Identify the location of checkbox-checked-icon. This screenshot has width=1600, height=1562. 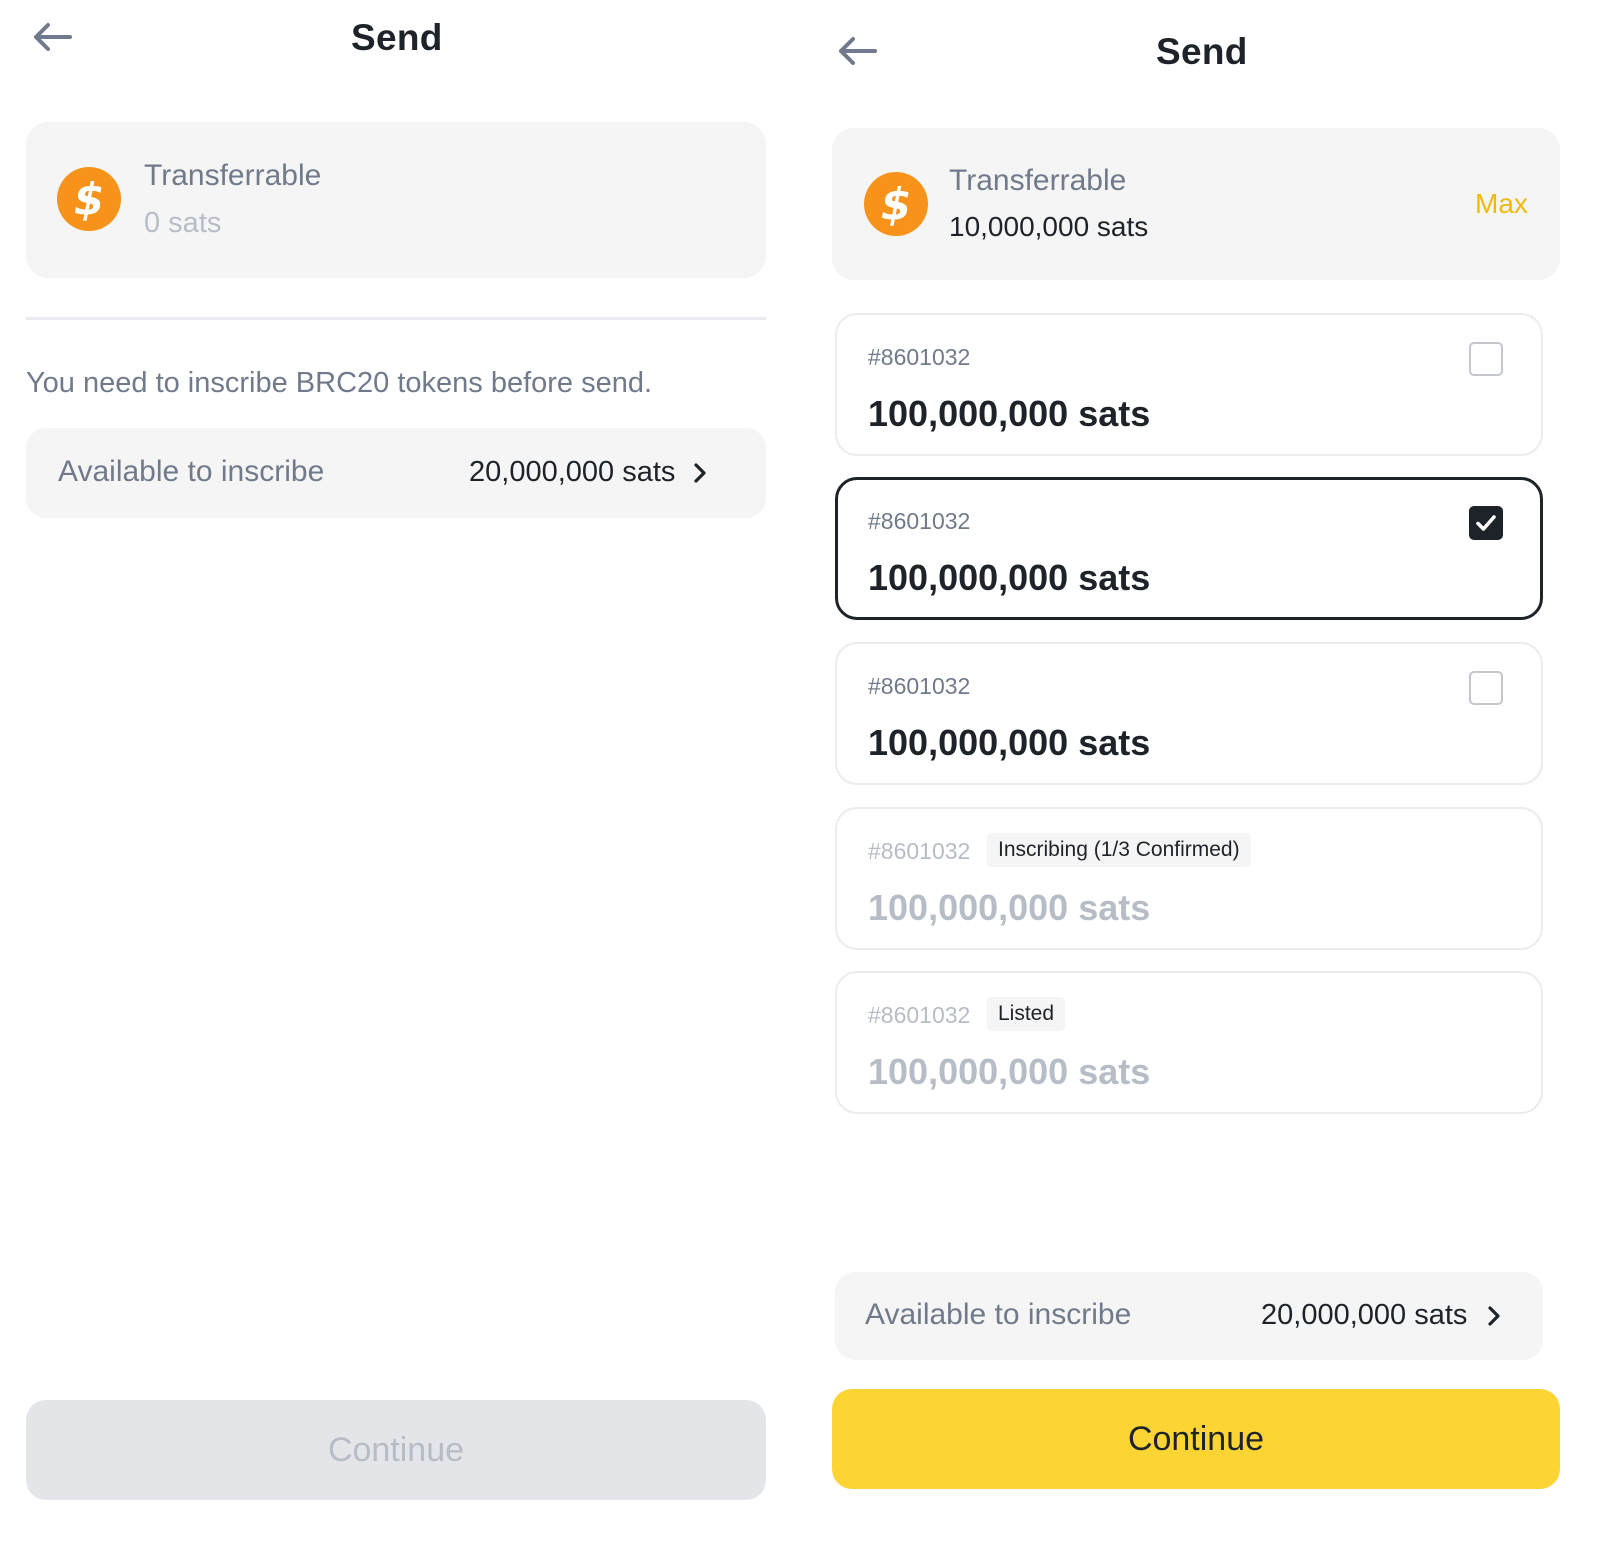
(1486, 523).